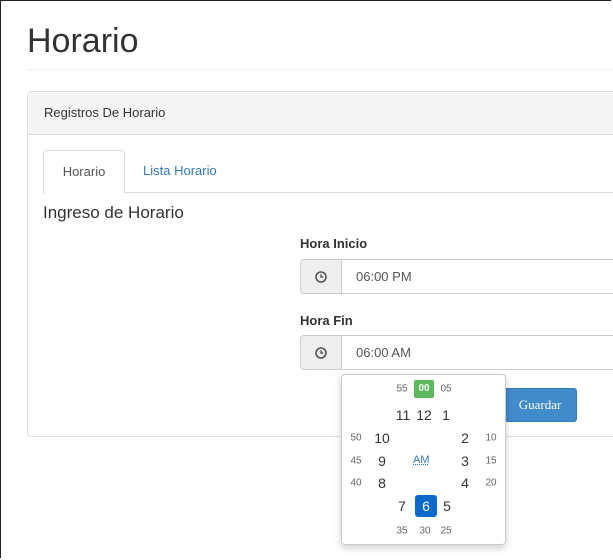 The image size is (613, 560). What do you see at coordinates (113, 212) in the screenshot?
I see `section-title: Ingreso de Horario` at bounding box center [113, 212].